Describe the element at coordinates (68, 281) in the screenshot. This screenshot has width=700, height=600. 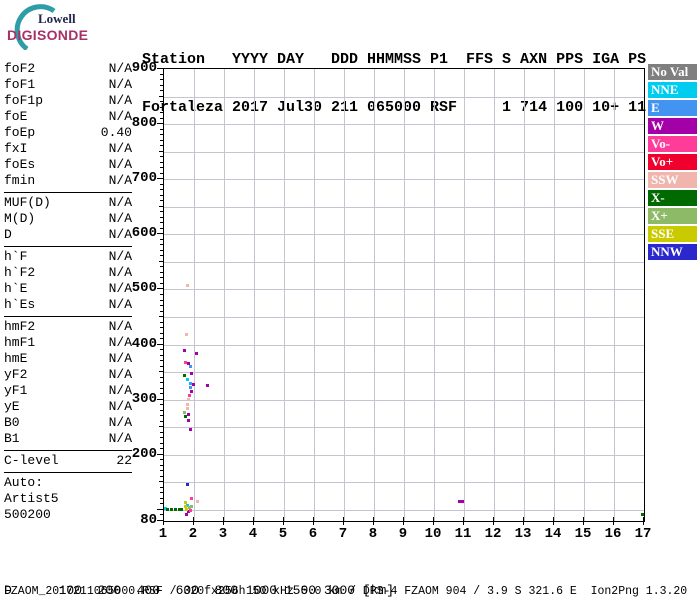
I see `param-section: h`F N/A h`F2 N/A h`E N/A h`Es N/A` at that location.